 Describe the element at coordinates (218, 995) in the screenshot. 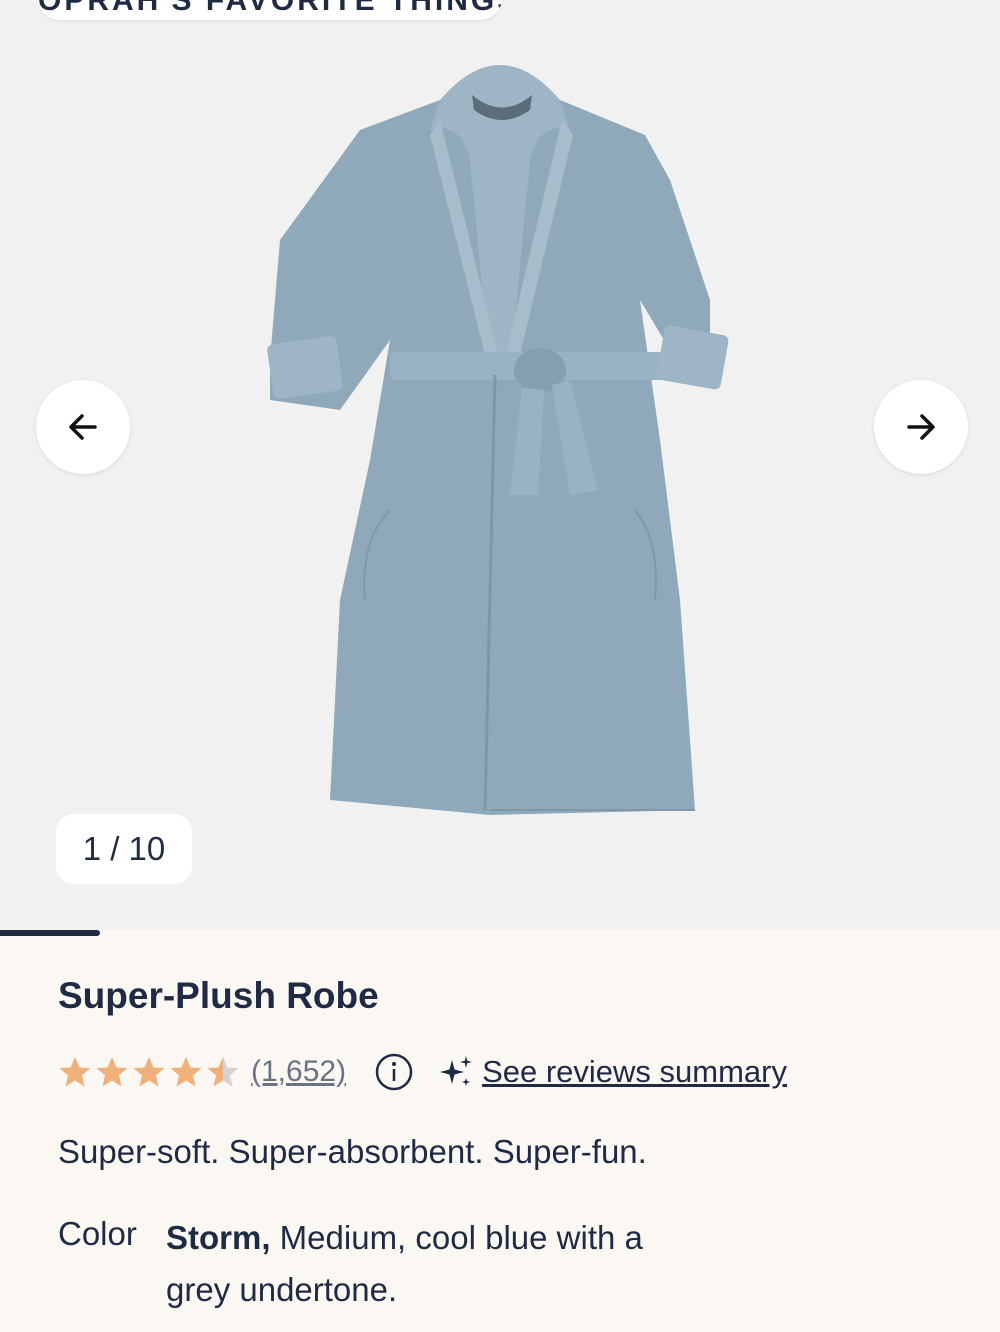

I see `product-title: Super-Plush Robe` at that location.